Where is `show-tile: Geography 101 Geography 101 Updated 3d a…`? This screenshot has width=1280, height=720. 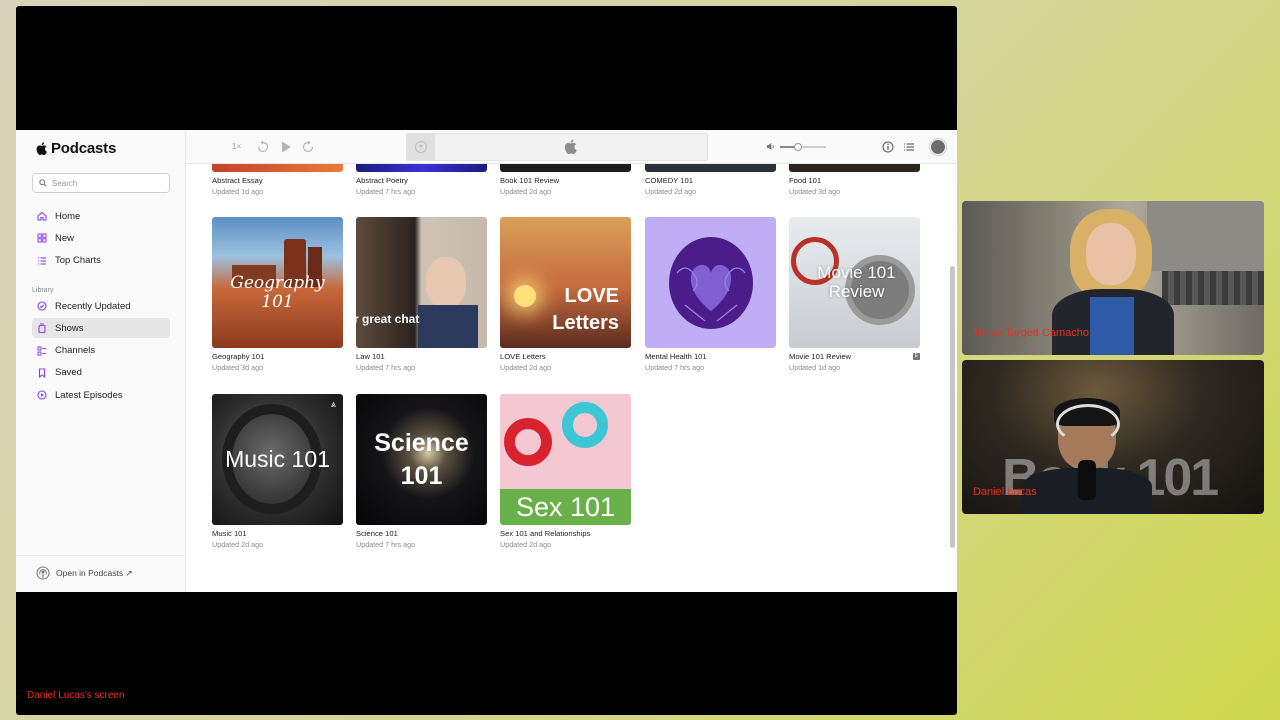 show-tile: Geography 101 Geography 101 Updated 3d a… is located at coordinates (277, 294).